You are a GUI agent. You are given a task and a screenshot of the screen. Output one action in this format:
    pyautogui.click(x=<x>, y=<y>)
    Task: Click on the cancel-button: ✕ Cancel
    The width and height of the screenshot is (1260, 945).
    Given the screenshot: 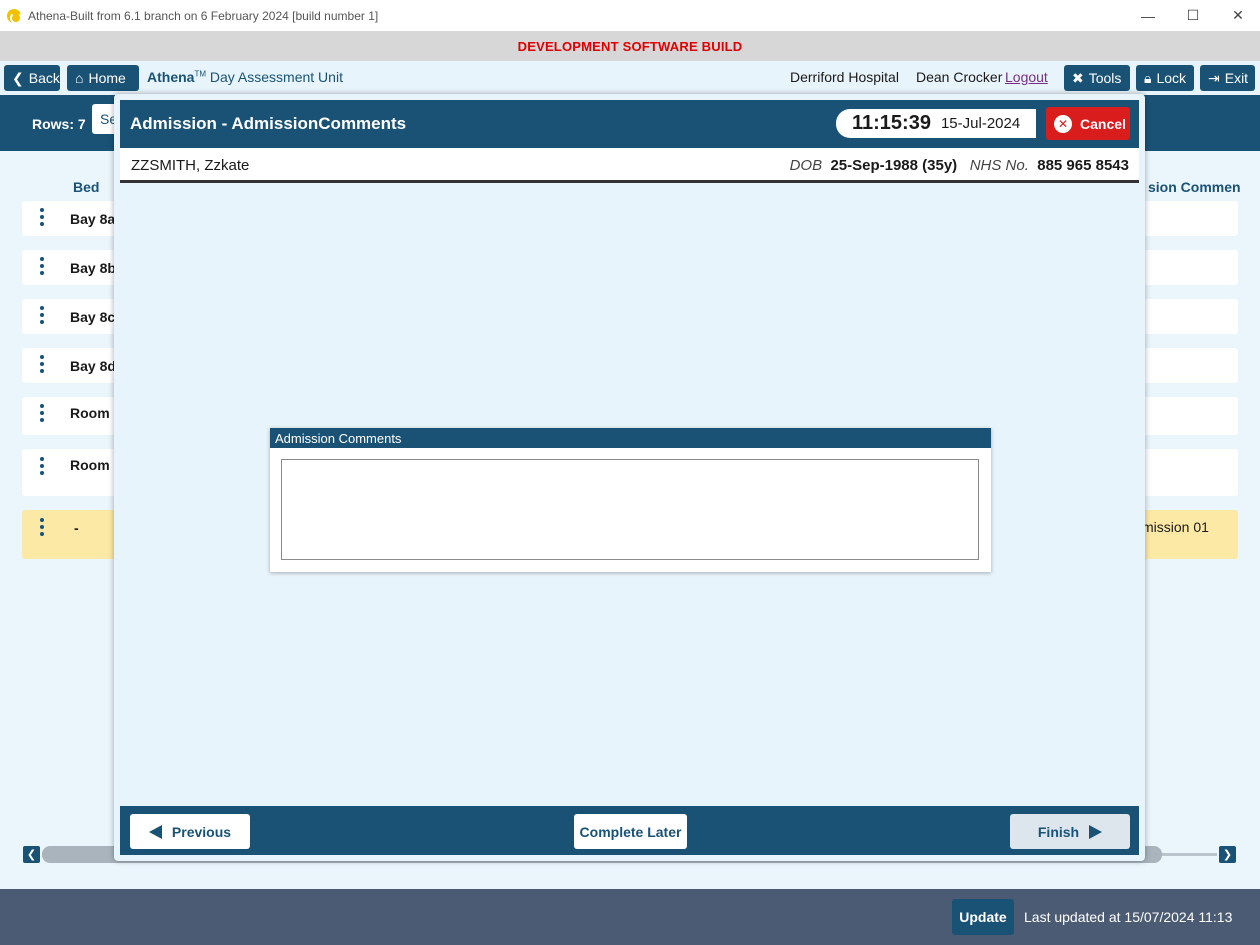 What is the action you would take?
    pyautogui.click(x=1088, y=123)
    